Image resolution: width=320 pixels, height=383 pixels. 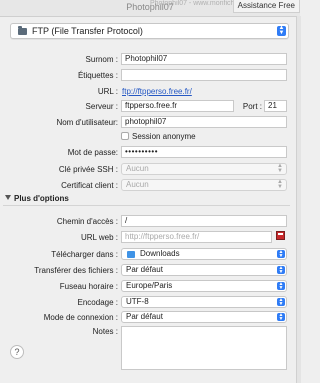 What do you see at coordinates (87, 31) in the screenshot?
I see `protocol-value: FTP (File Transfer Protocol)` at bounding box center [87, 31].